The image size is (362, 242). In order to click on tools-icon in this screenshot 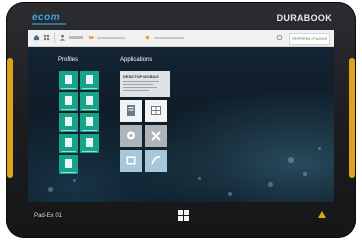, I will do `click(156, 136)`.